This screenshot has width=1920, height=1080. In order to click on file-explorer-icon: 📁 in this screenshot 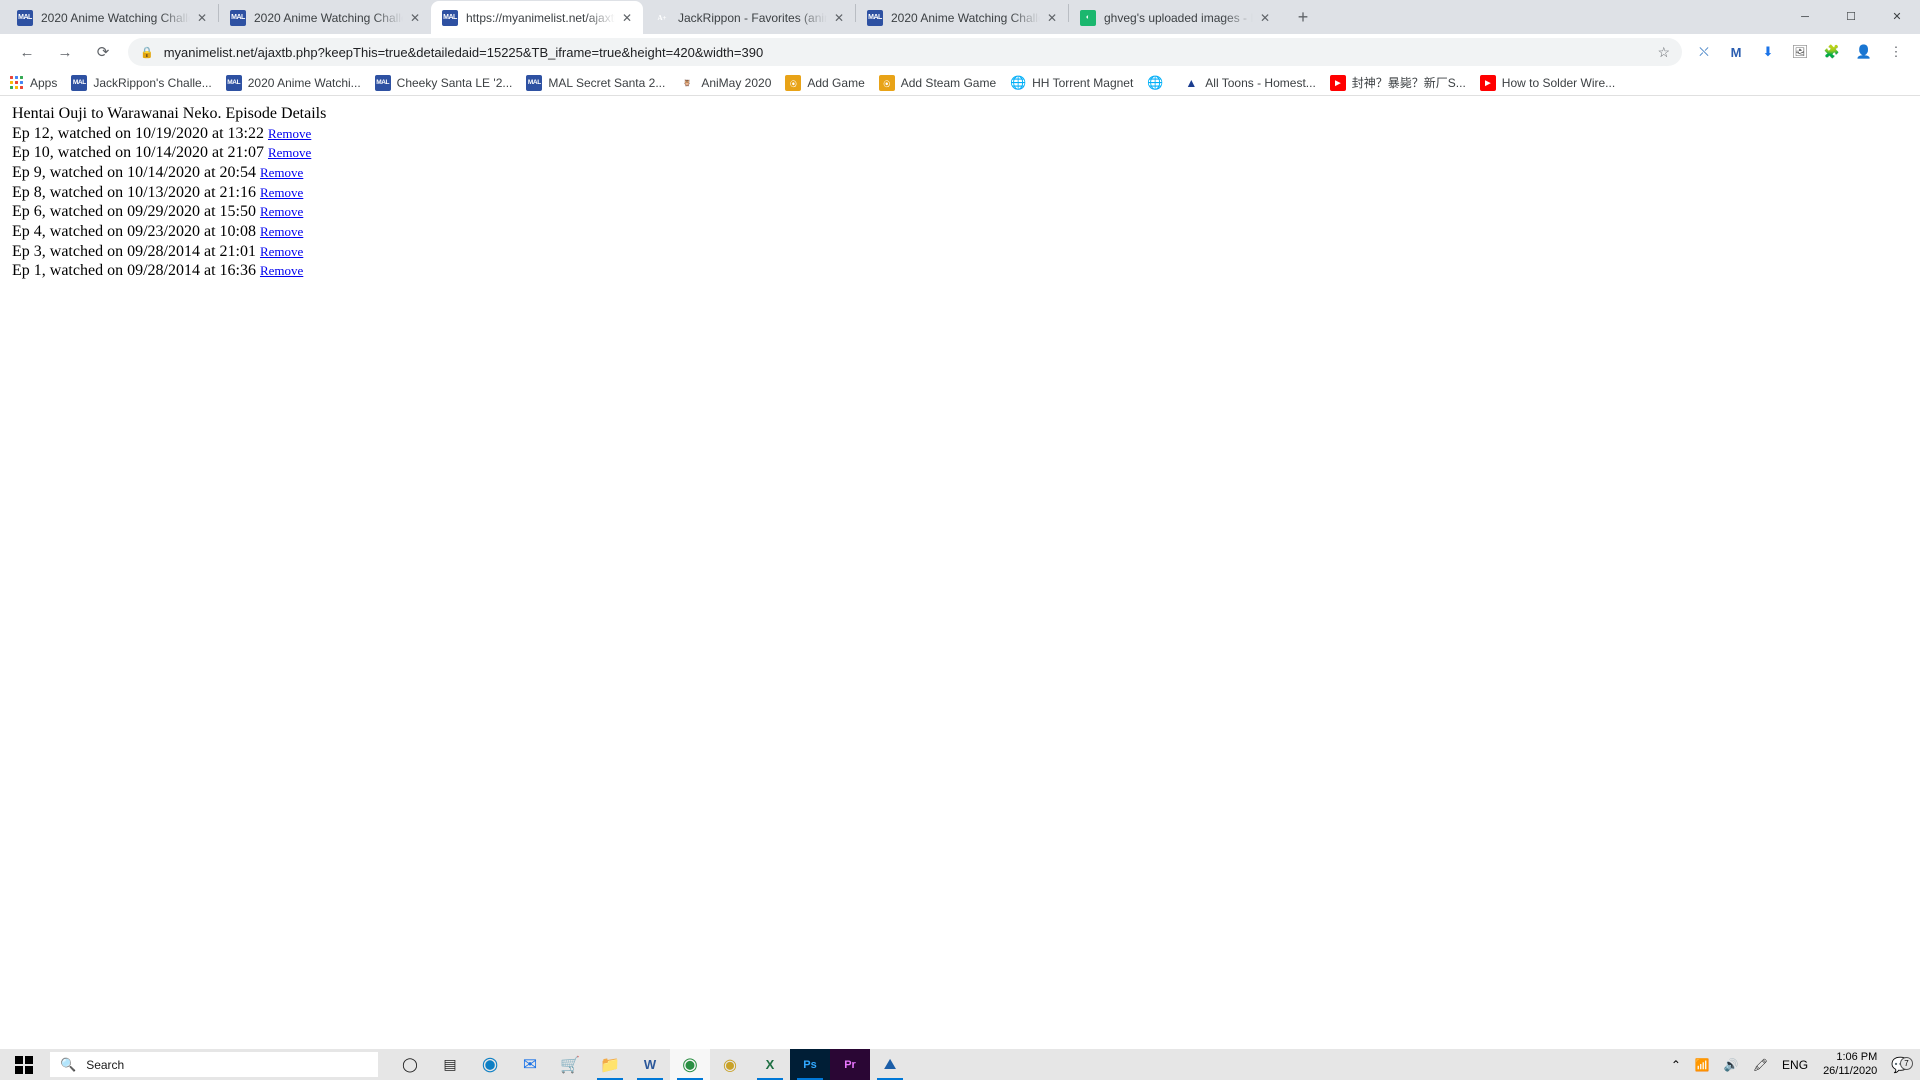, I will do `click(610, 1064)`.